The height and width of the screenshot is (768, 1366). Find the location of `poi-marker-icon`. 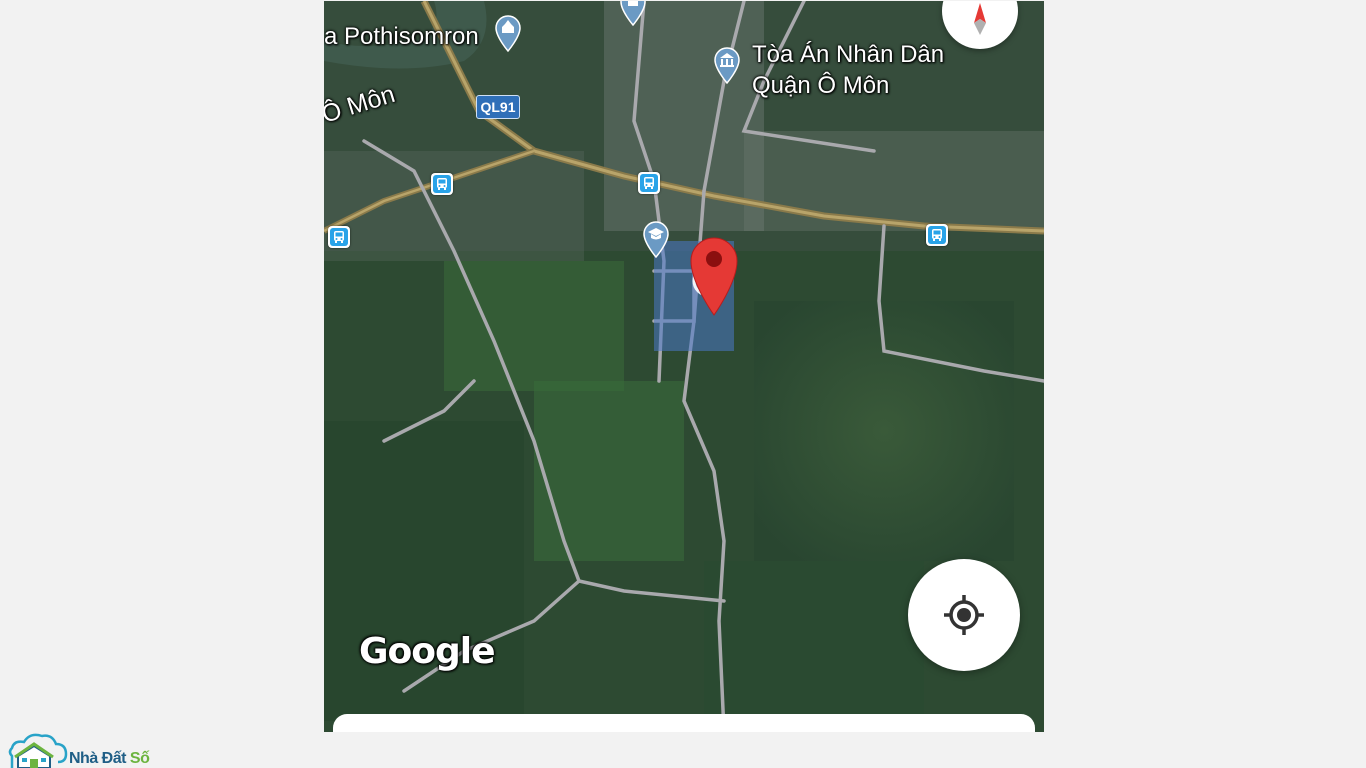

poi-marker-icon is located at coordinates (633, 14).